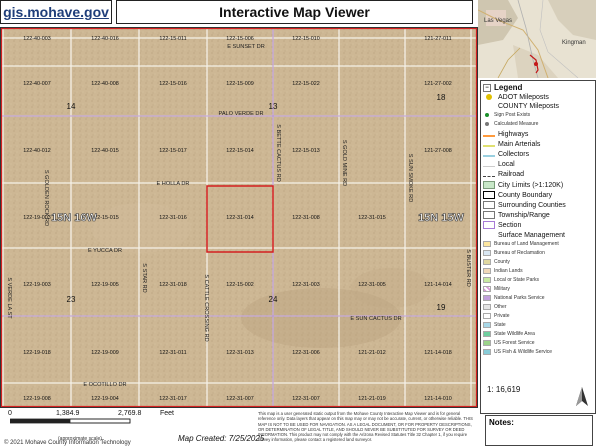 The height and width of the screenshot is (446, 596). What do you see at coordinates (496, 289) in the screenshot?
I see `legend-item-military: Military` at bounding box center [496, 289].